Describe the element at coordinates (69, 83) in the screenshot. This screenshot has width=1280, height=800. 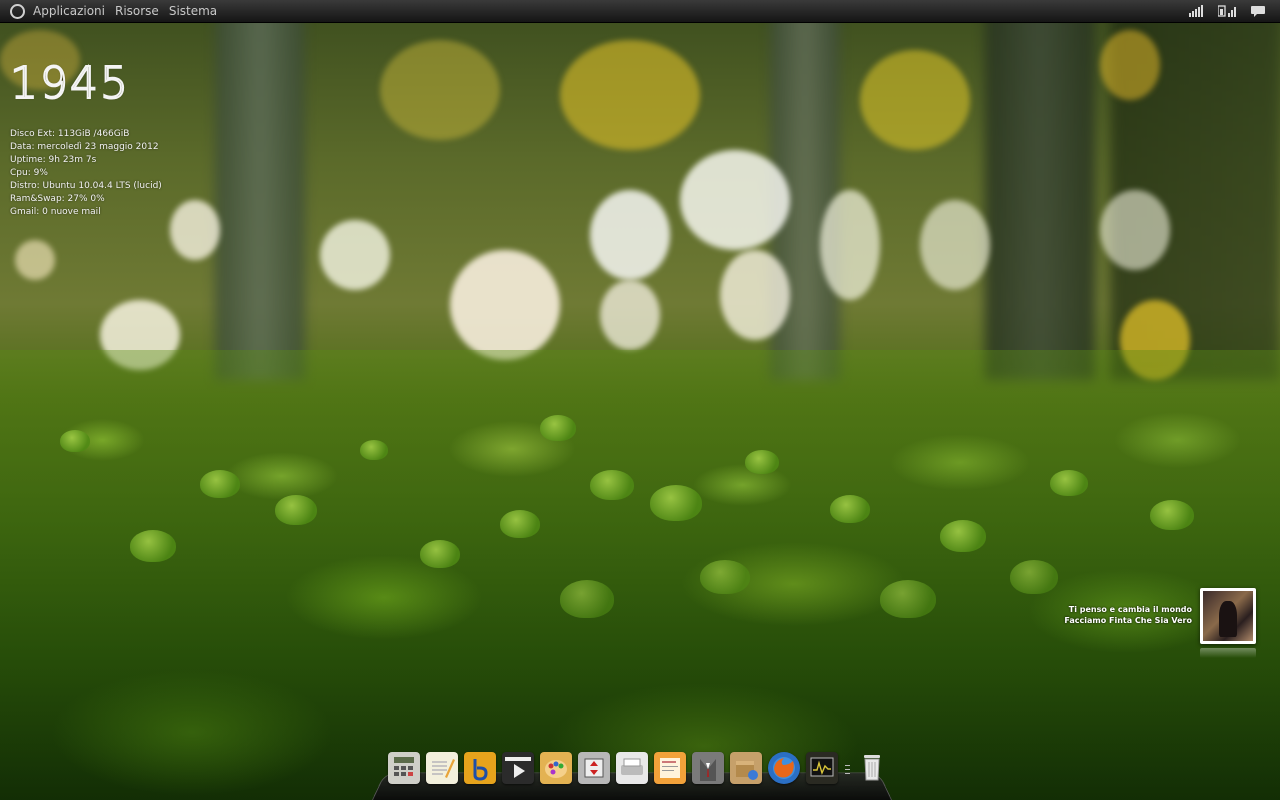
I see `conky-clock: 1945` at that location.